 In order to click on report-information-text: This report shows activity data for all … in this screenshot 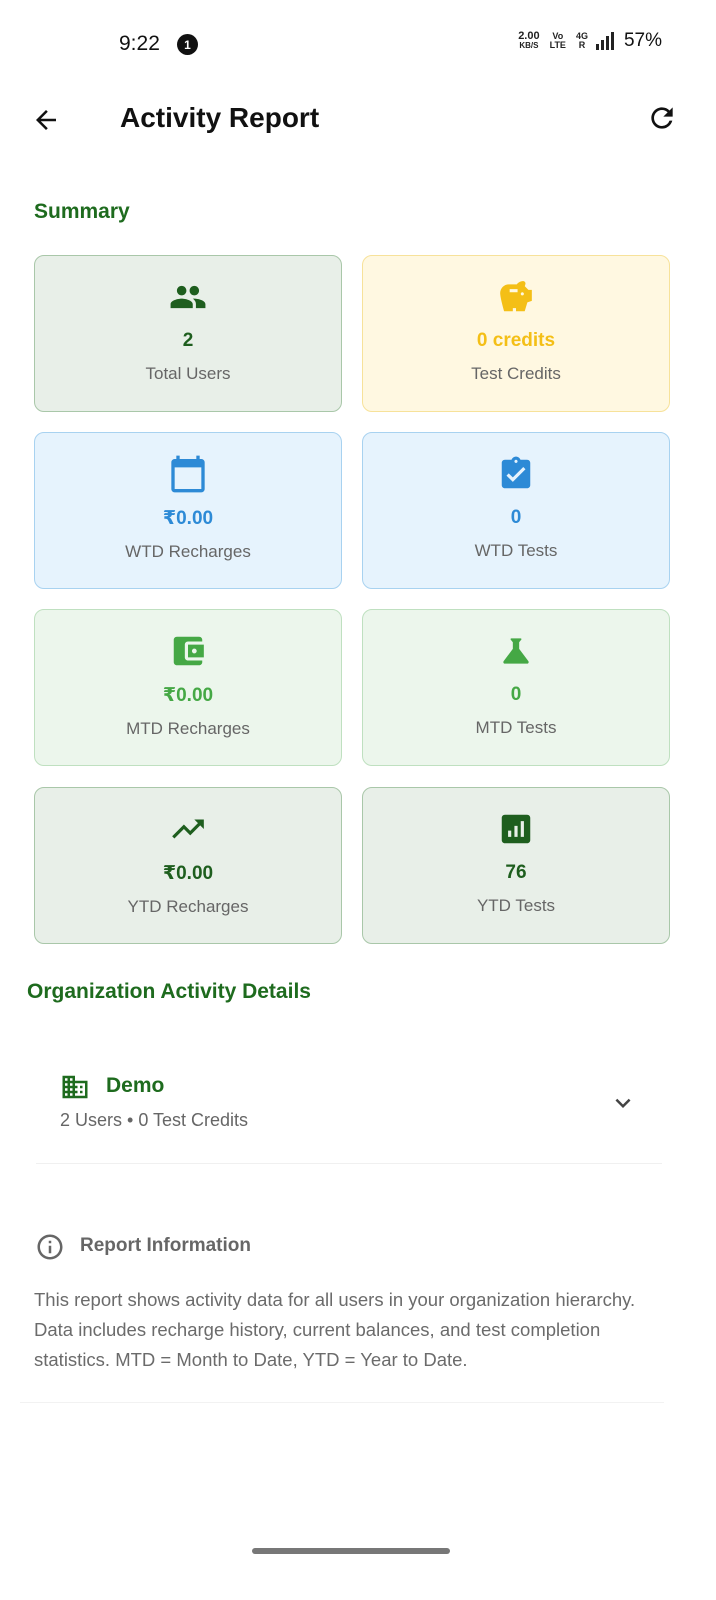, I will do `click(335, 1329)`.